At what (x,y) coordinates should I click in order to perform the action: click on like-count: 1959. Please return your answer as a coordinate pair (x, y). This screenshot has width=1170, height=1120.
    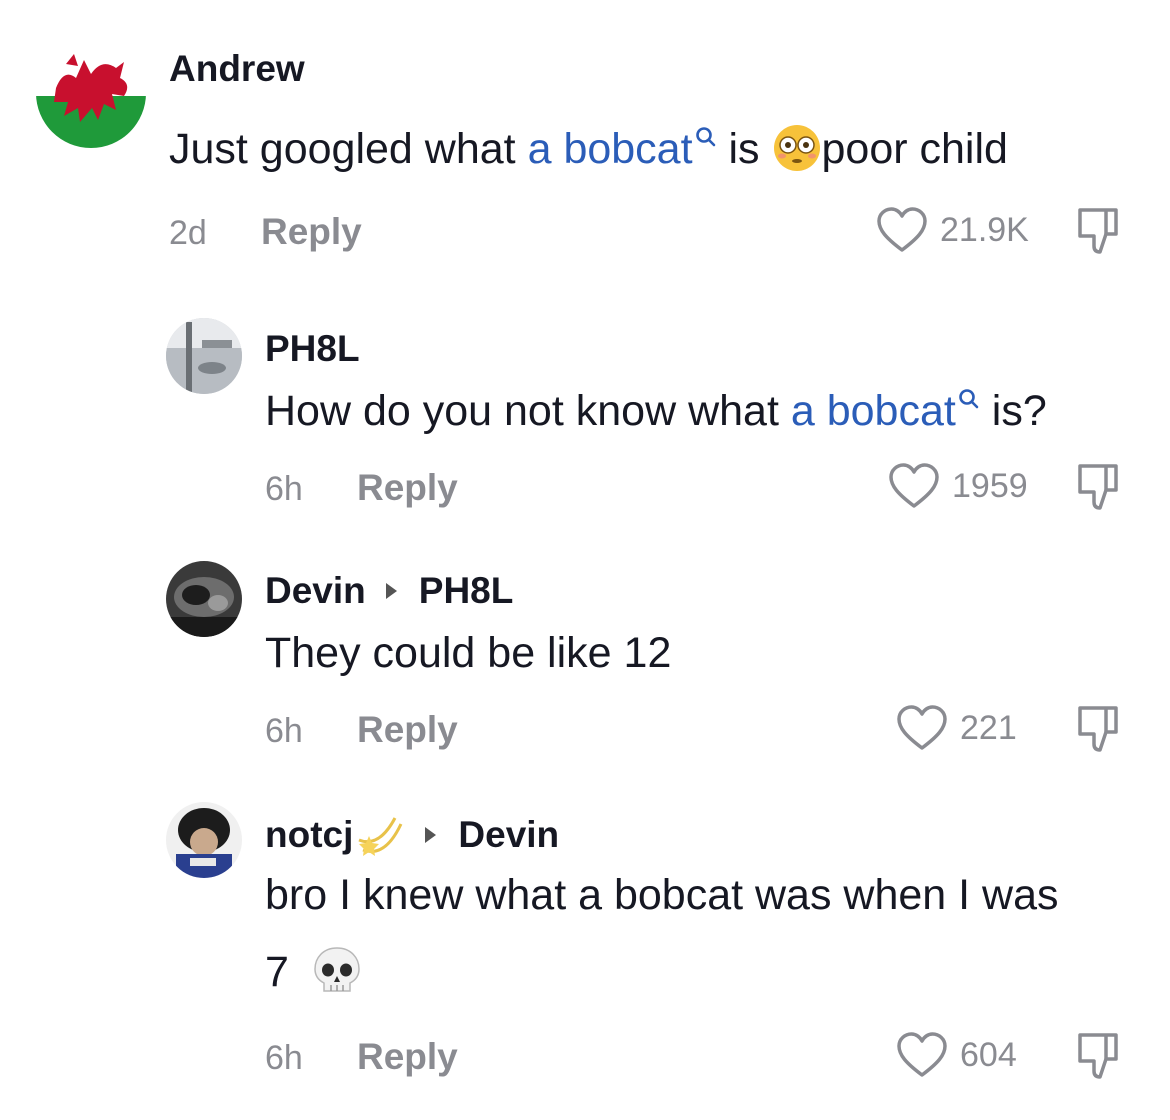
    Looking at the image, I should click on (990, 485).